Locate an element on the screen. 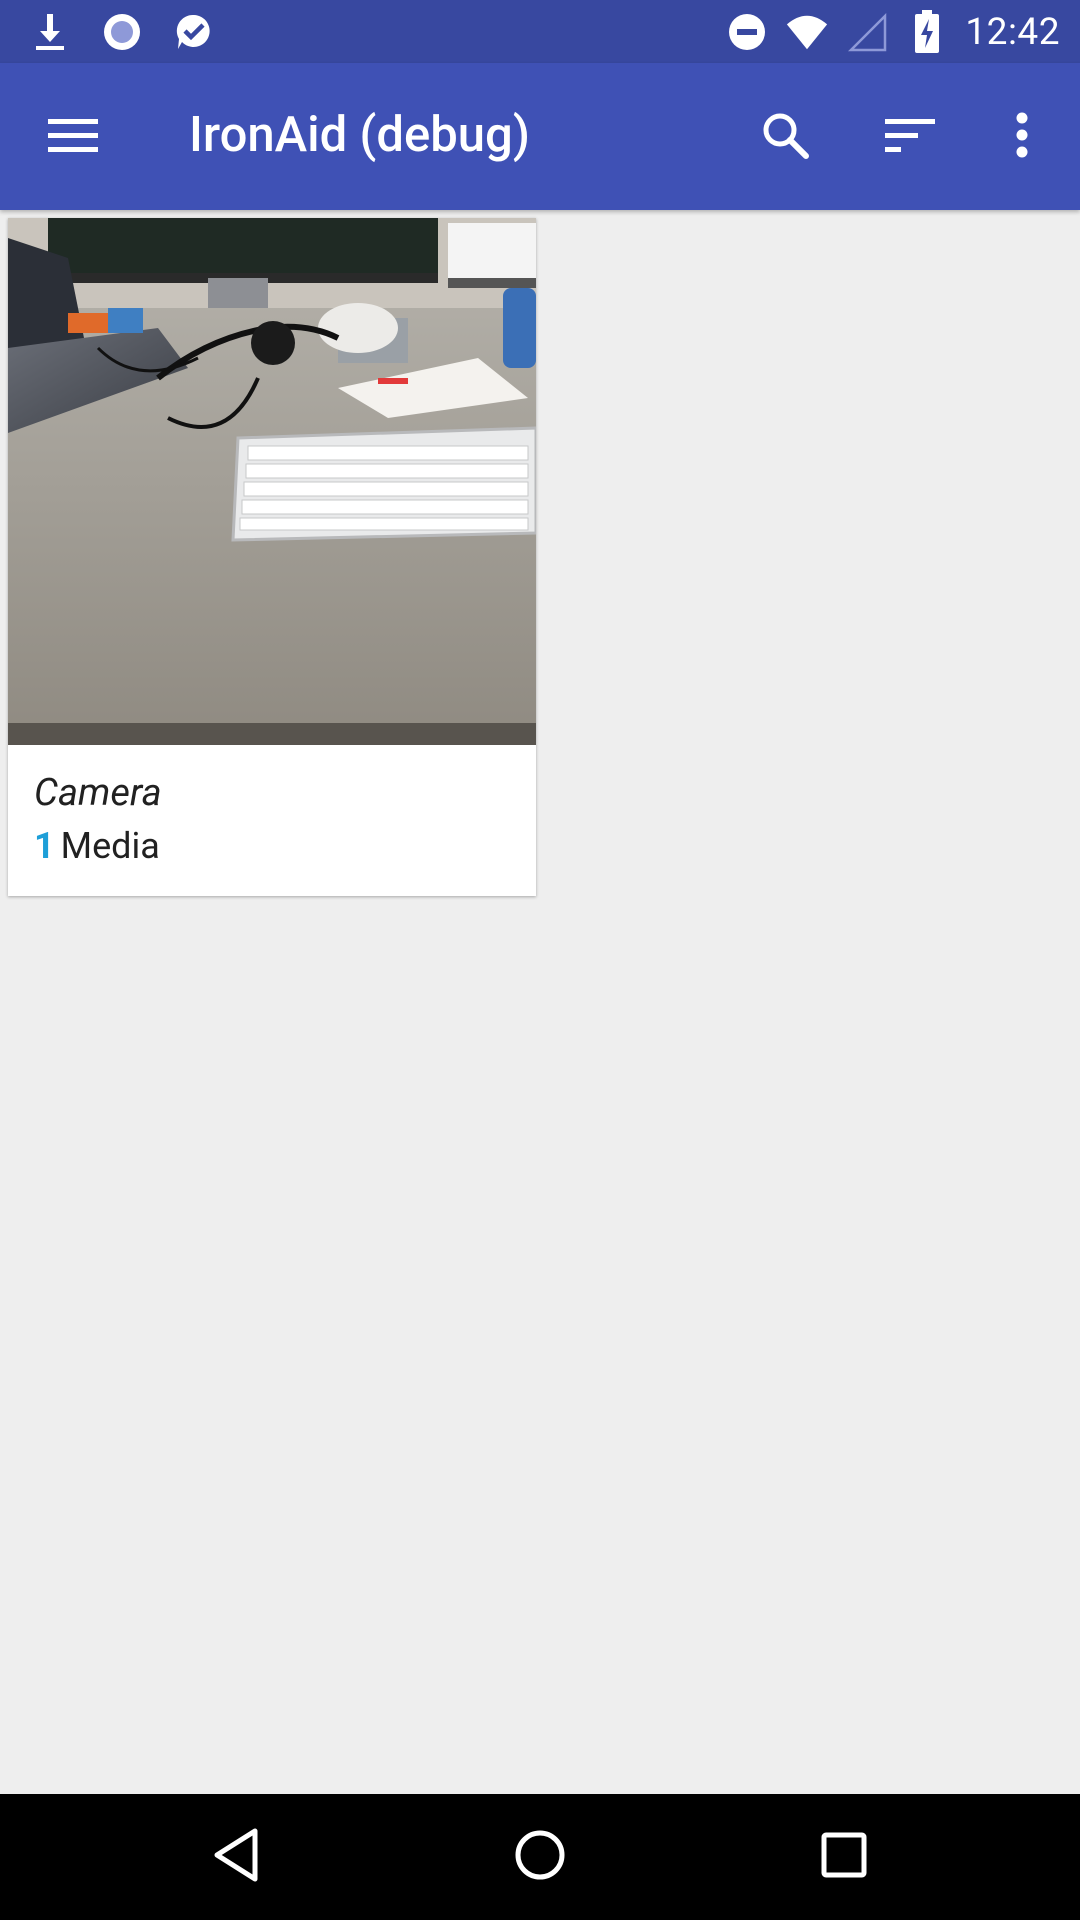 The image size is (1080, 1920). more-options-button is located at coordinates (1022, 137).